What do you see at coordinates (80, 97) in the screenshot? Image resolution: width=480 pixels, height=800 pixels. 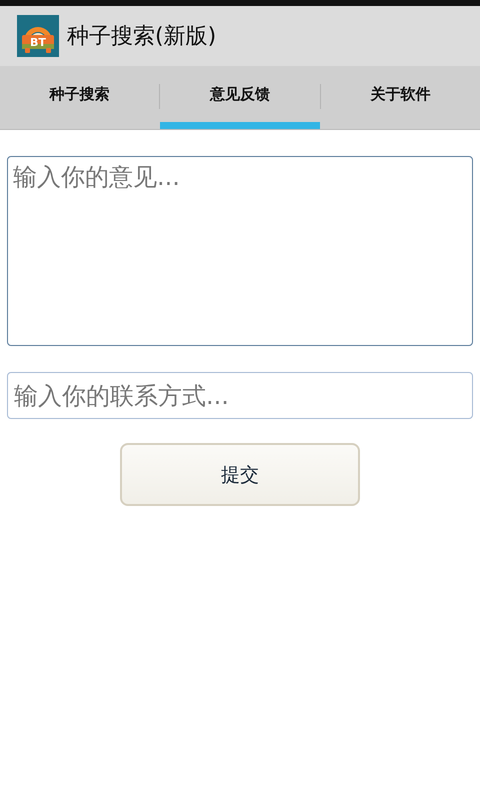 I see `tab: 种子搜索` at bounding box center [80, 97].